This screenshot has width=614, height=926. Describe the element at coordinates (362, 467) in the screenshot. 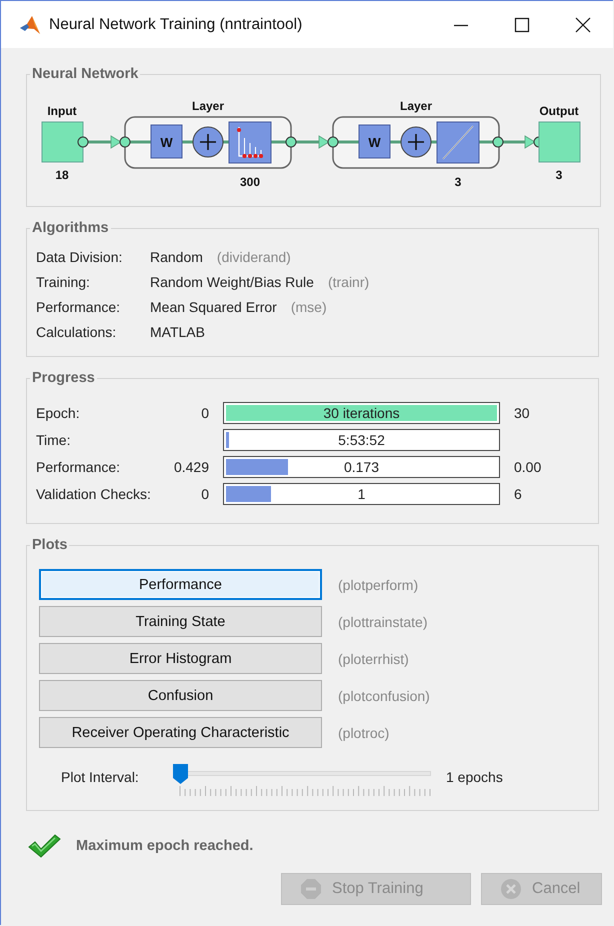

I see `progress-value: 0.173` at that location.